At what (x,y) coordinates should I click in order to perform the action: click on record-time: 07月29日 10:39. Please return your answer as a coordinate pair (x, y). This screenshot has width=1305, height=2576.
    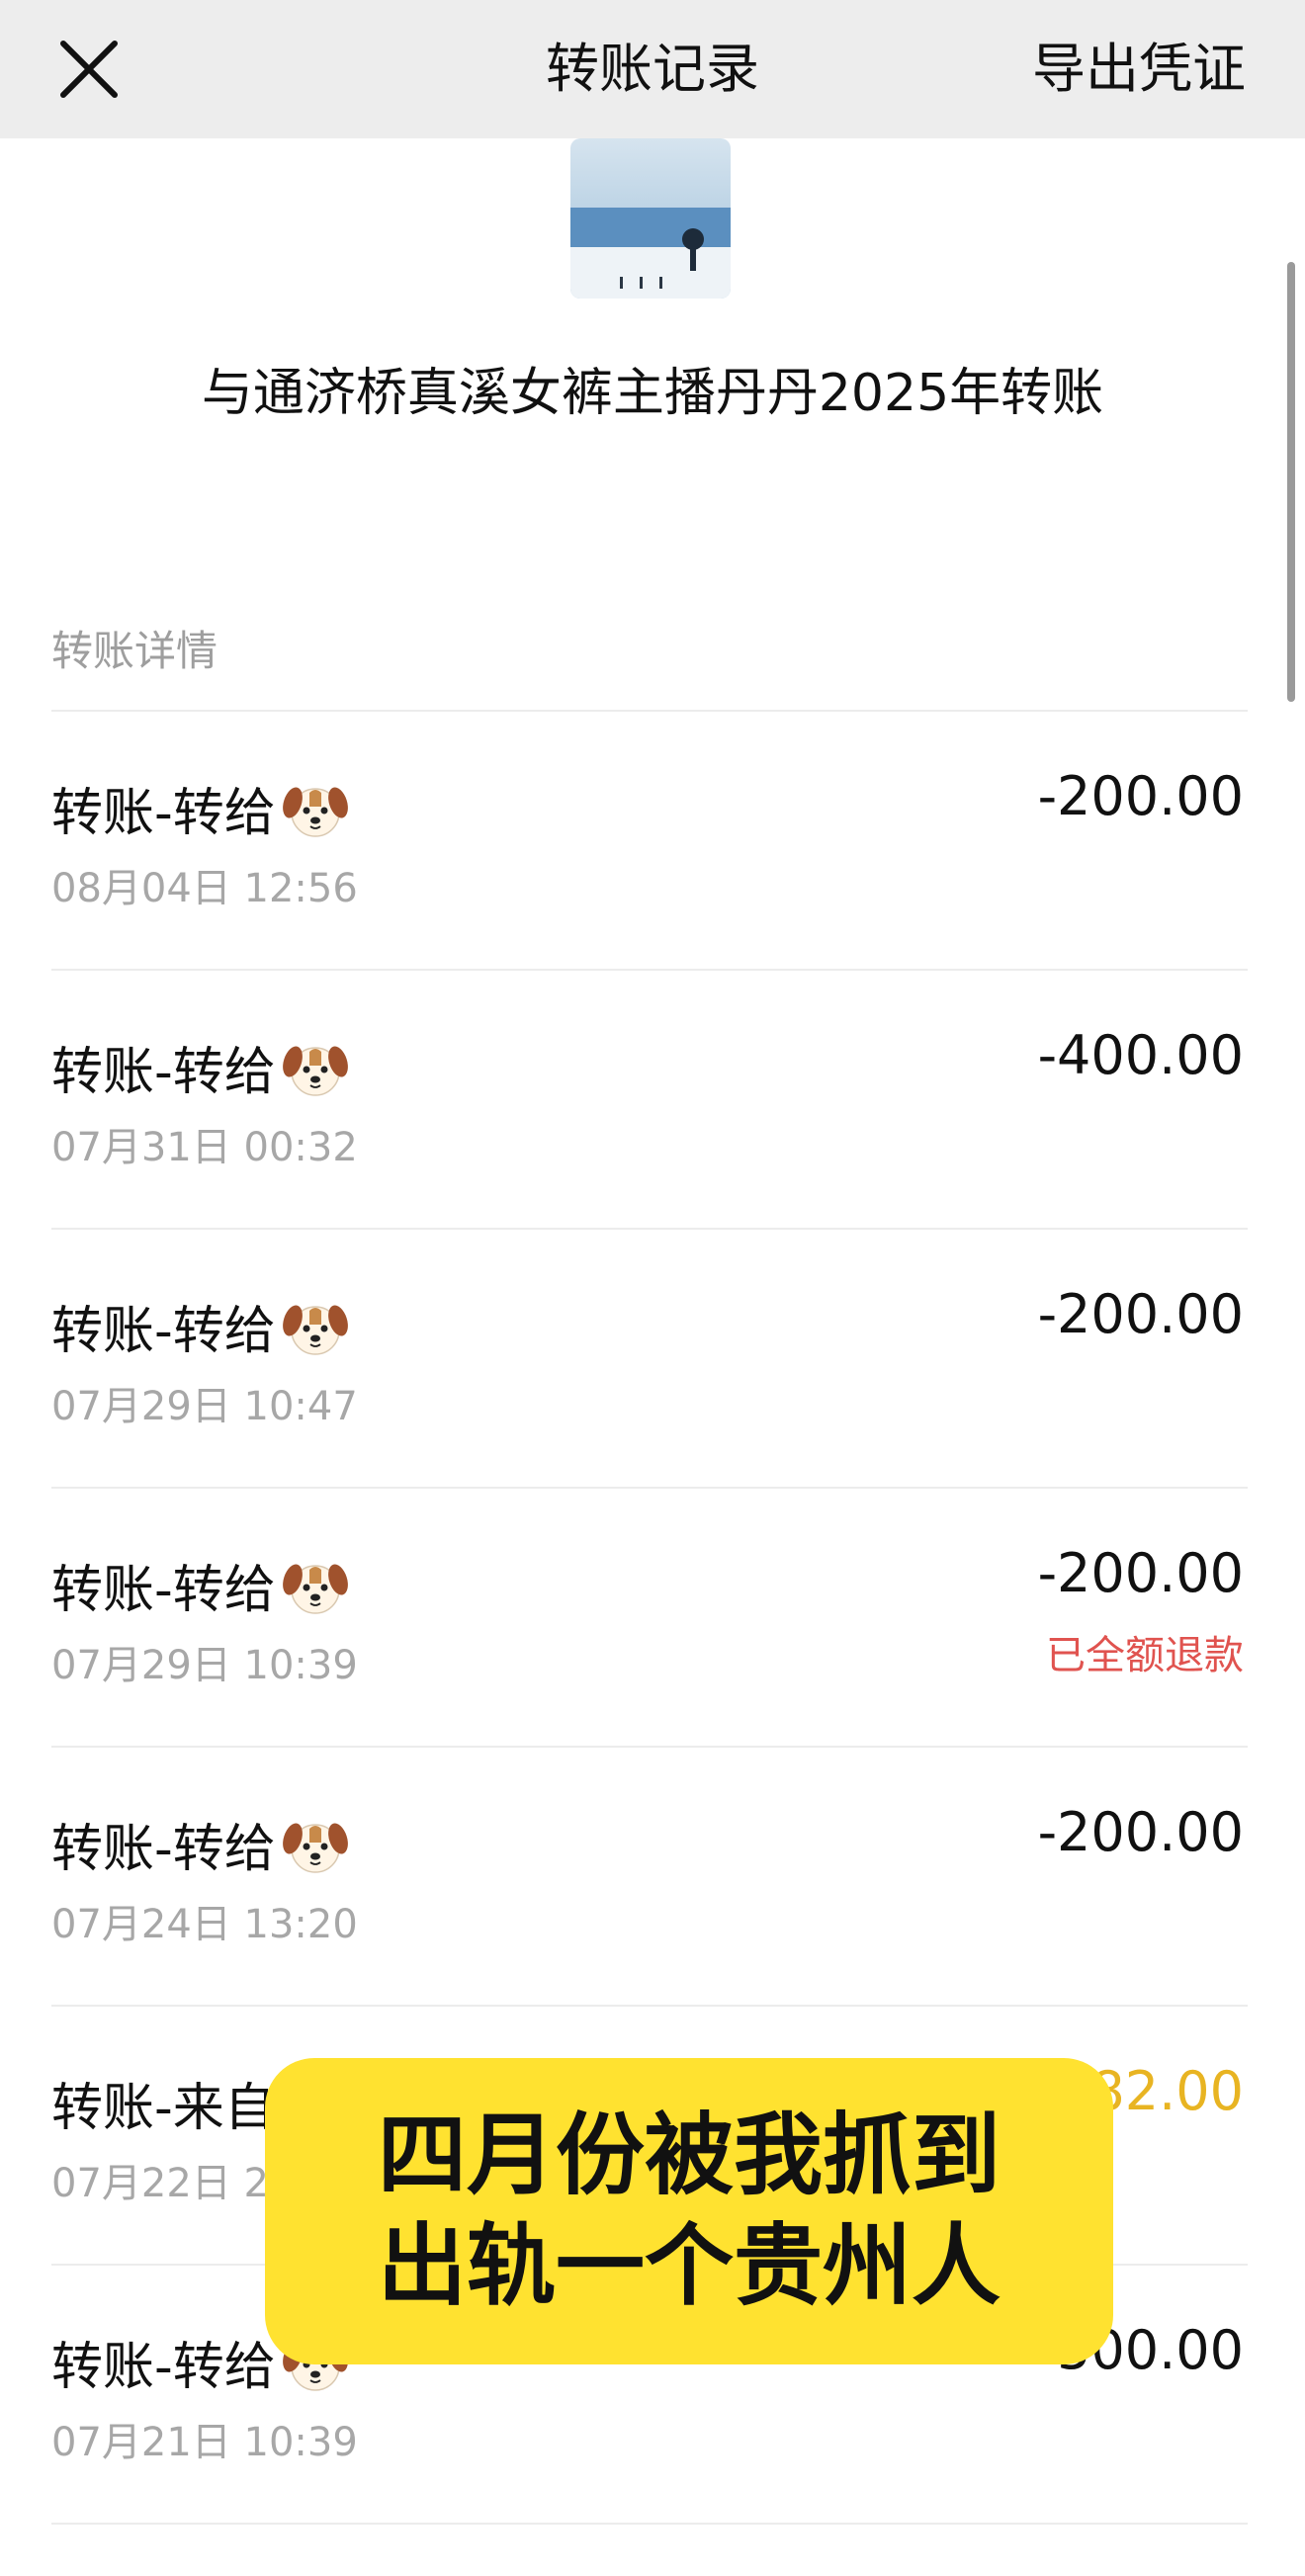
    Looking at the image, I should click on (205, 1665).